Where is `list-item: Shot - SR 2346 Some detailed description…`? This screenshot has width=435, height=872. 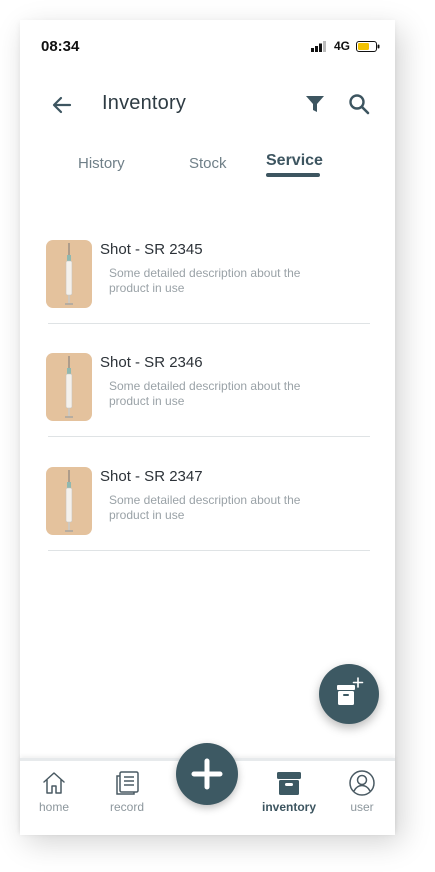
list-item: Shot - SR 2346 Some detailed description… is located at coordinates (208, 410).